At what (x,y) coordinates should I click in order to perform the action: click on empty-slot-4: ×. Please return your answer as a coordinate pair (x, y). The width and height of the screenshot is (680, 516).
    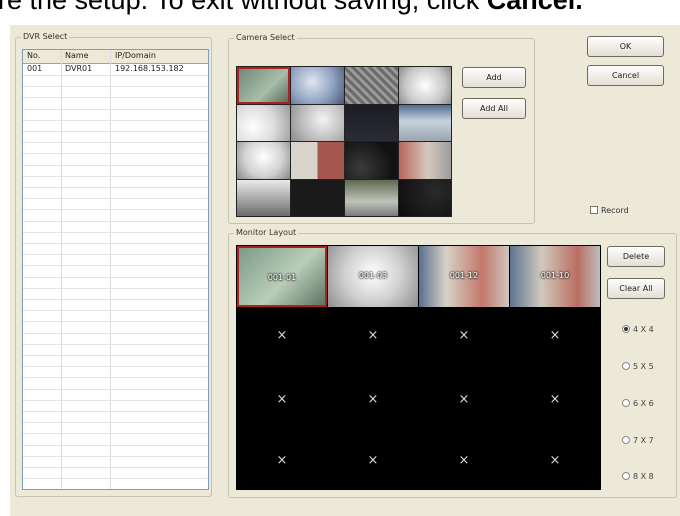
    Looking at the image, I should click on (555, 335).